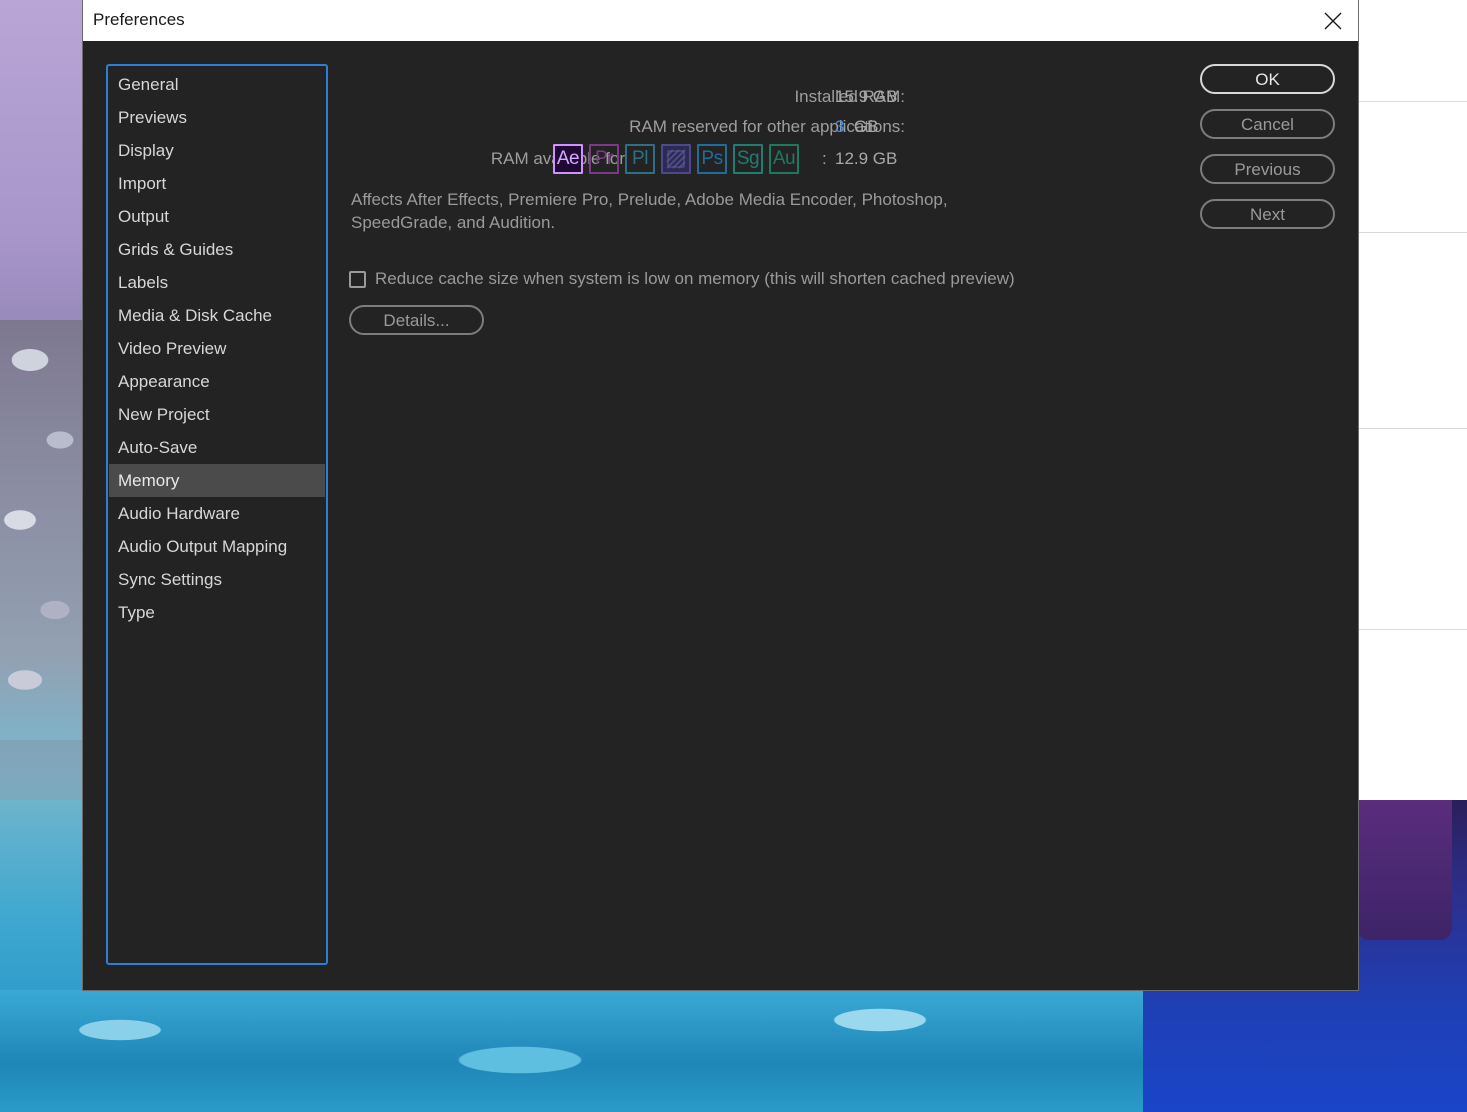 The height and width of the screenshot is (1112, 1467). I want to click on installed-ram-value: 15.9 GB, so click(866, 96).